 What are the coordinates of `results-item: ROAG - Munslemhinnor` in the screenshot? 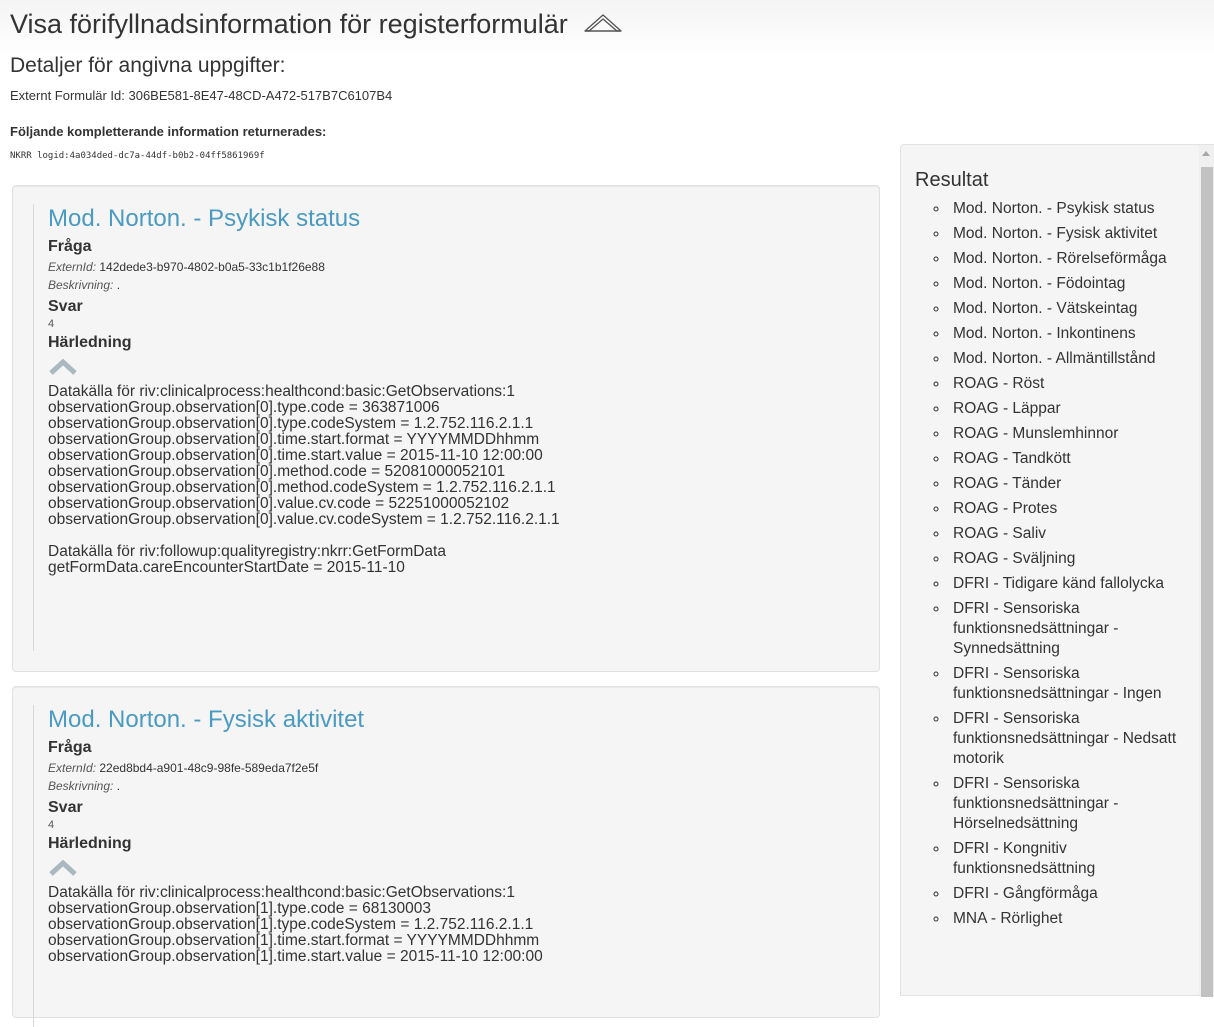 It's located at (1074, 434).